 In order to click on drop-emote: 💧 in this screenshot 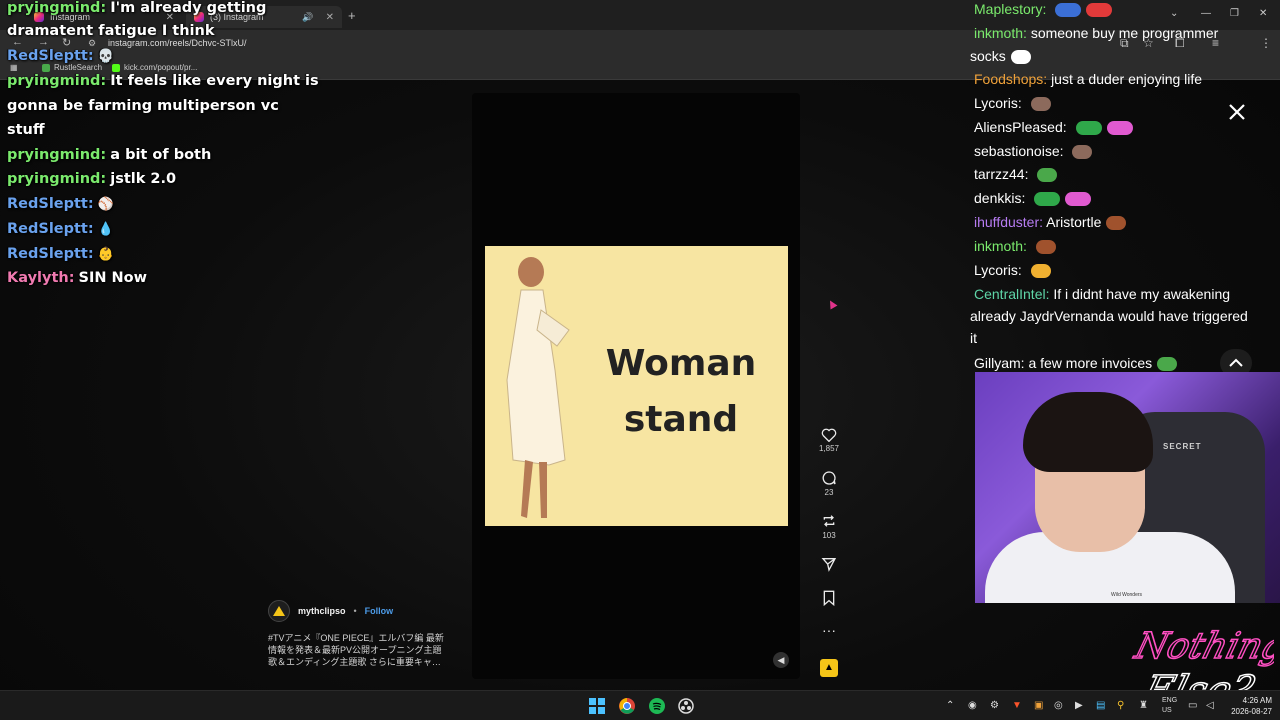, I will do `click(105, 229)`.